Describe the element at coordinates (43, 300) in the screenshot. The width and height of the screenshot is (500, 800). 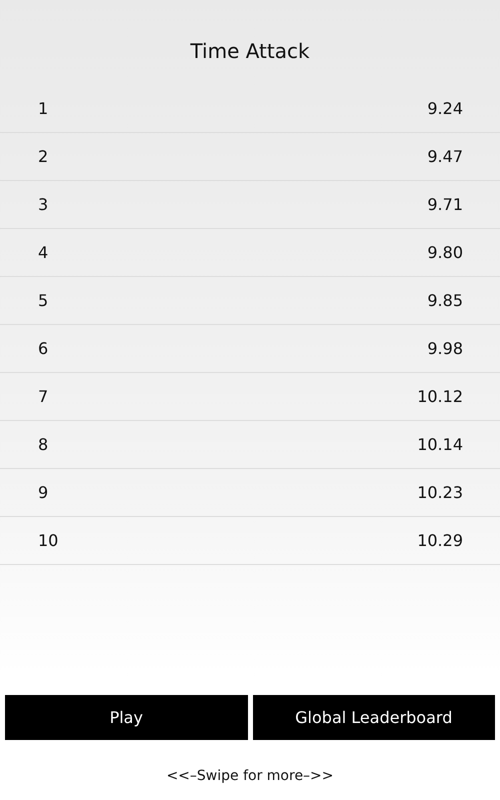
I see `rank-number: 5` at that location.